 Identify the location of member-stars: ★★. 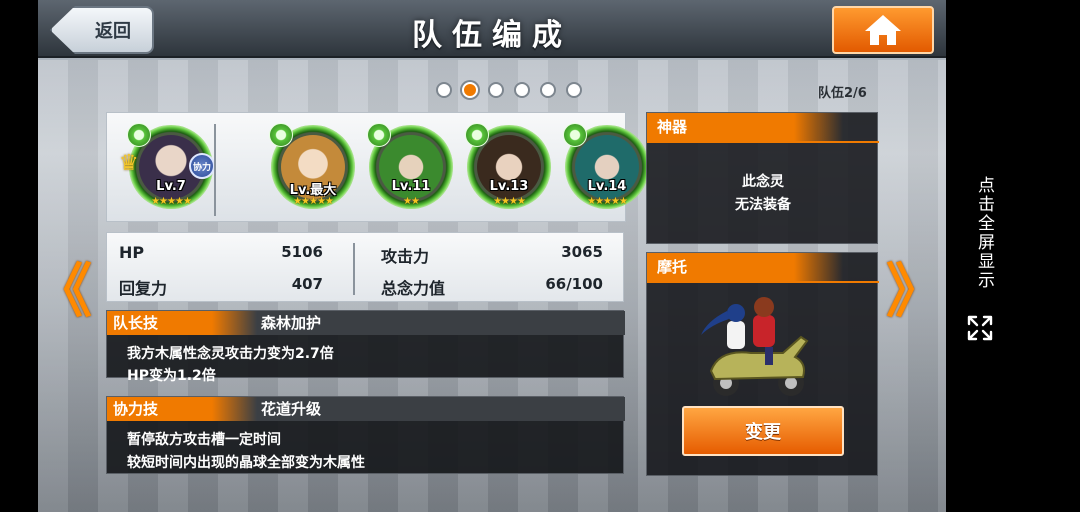
(411, 201).